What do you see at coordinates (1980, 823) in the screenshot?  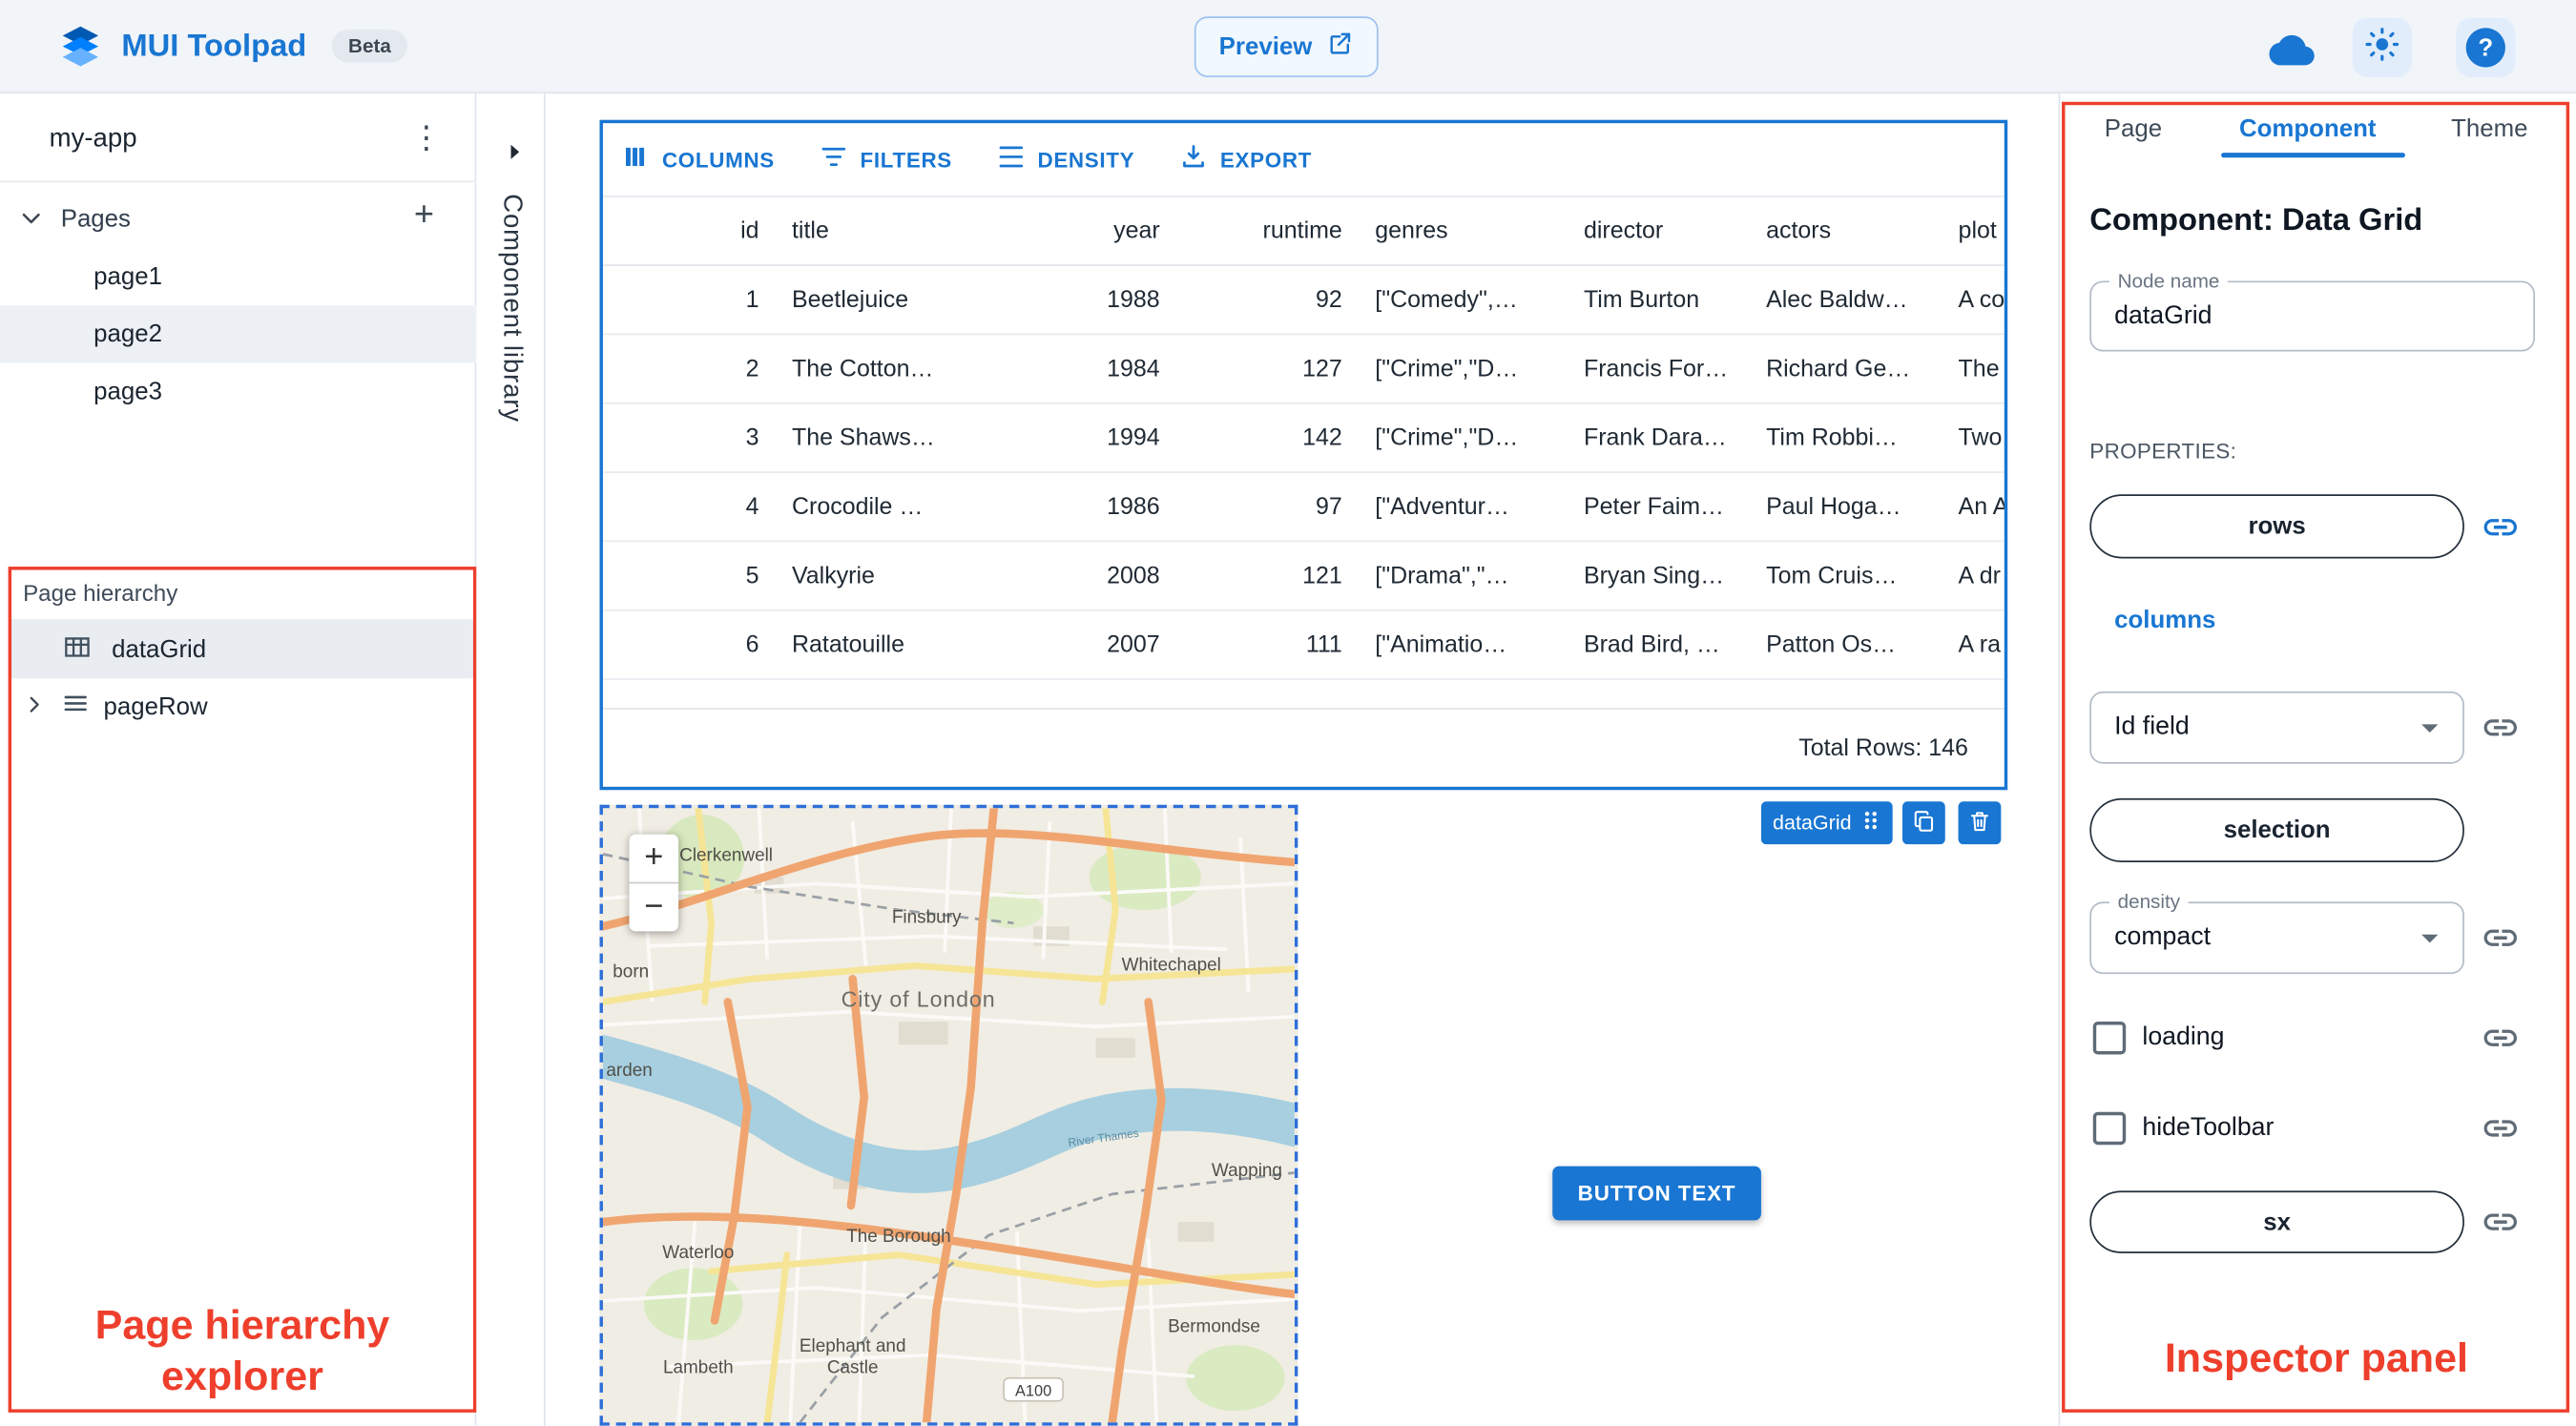 I see `delete-node-button` at bounding box center [1980, 823].